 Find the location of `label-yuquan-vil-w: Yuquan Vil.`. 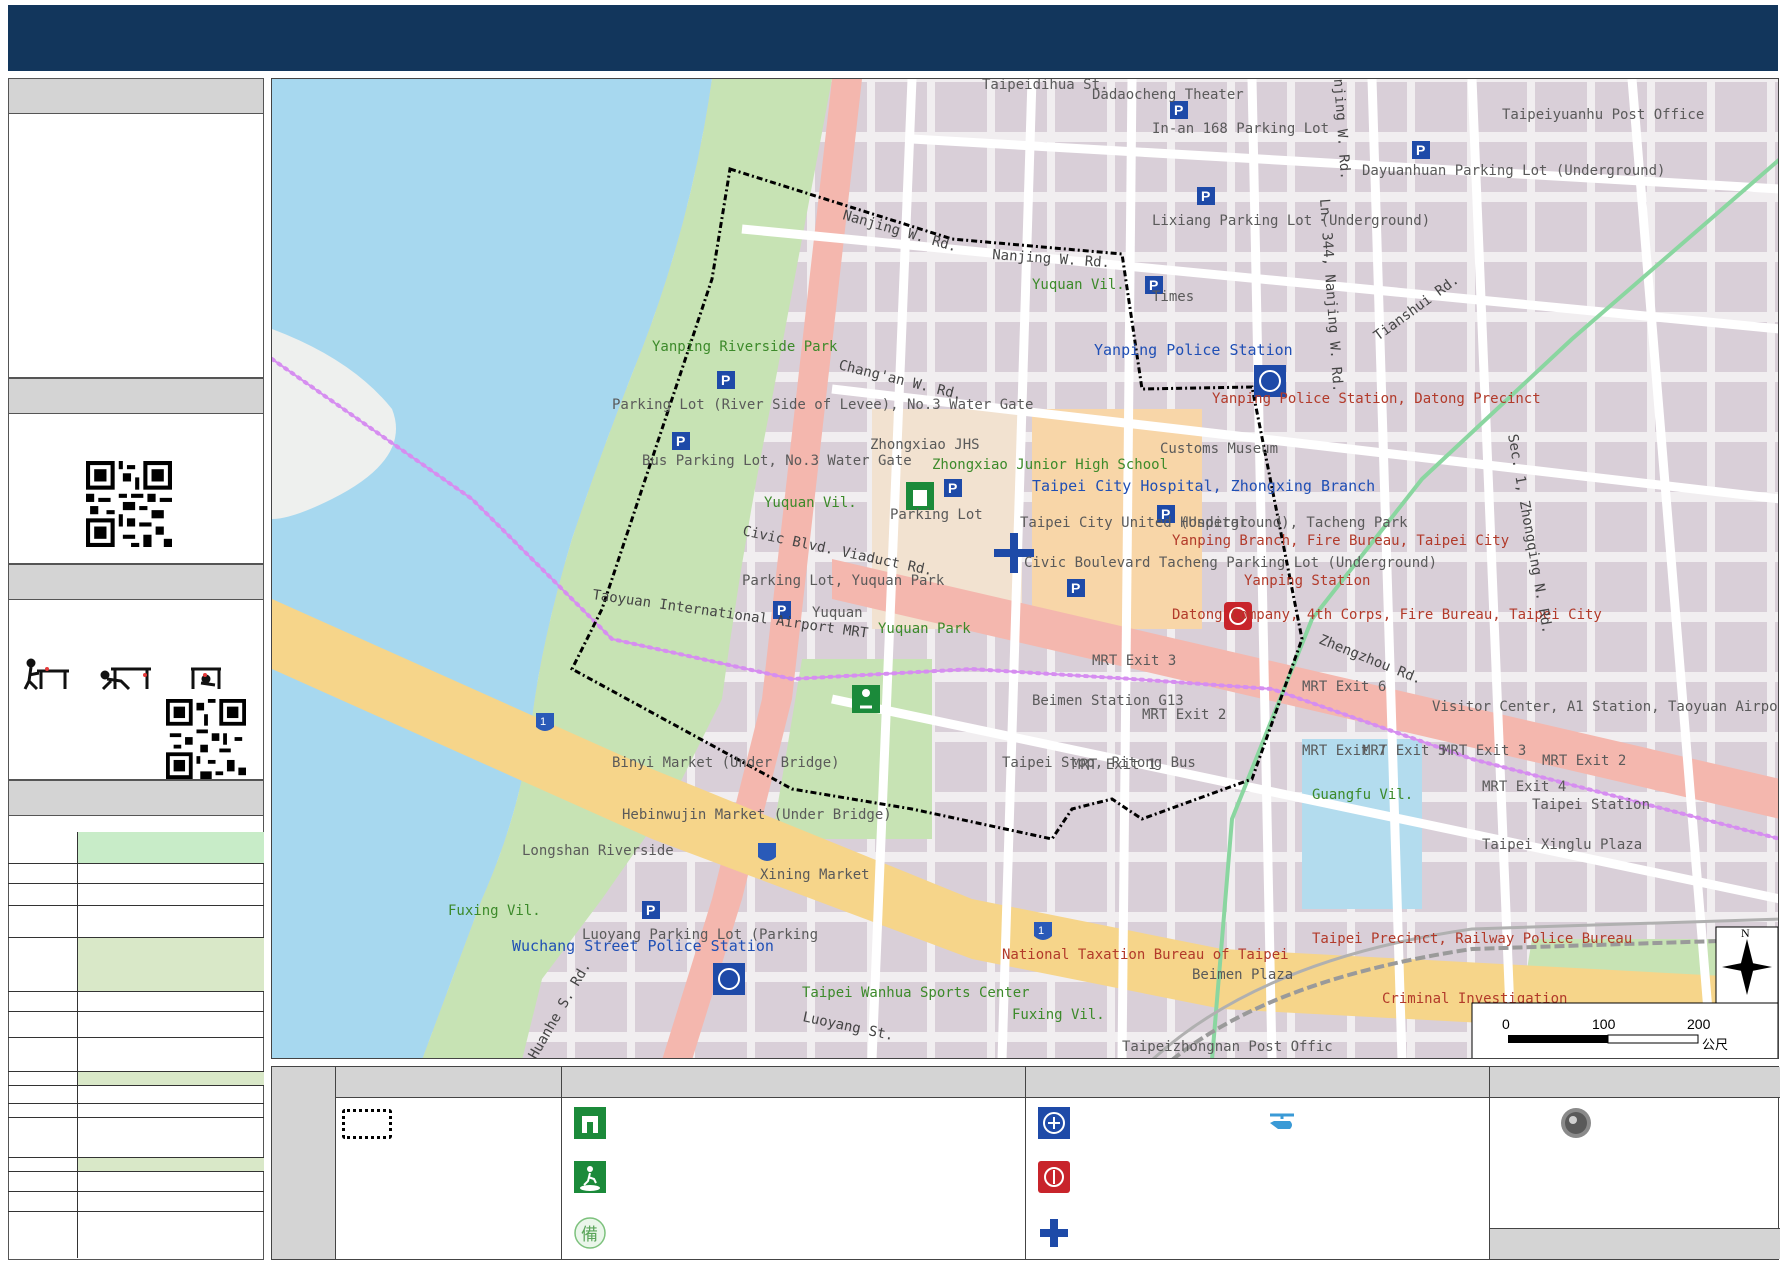

label-yuquan-vil-w: Yuquan Vil. is located at coordinates (810, 503).